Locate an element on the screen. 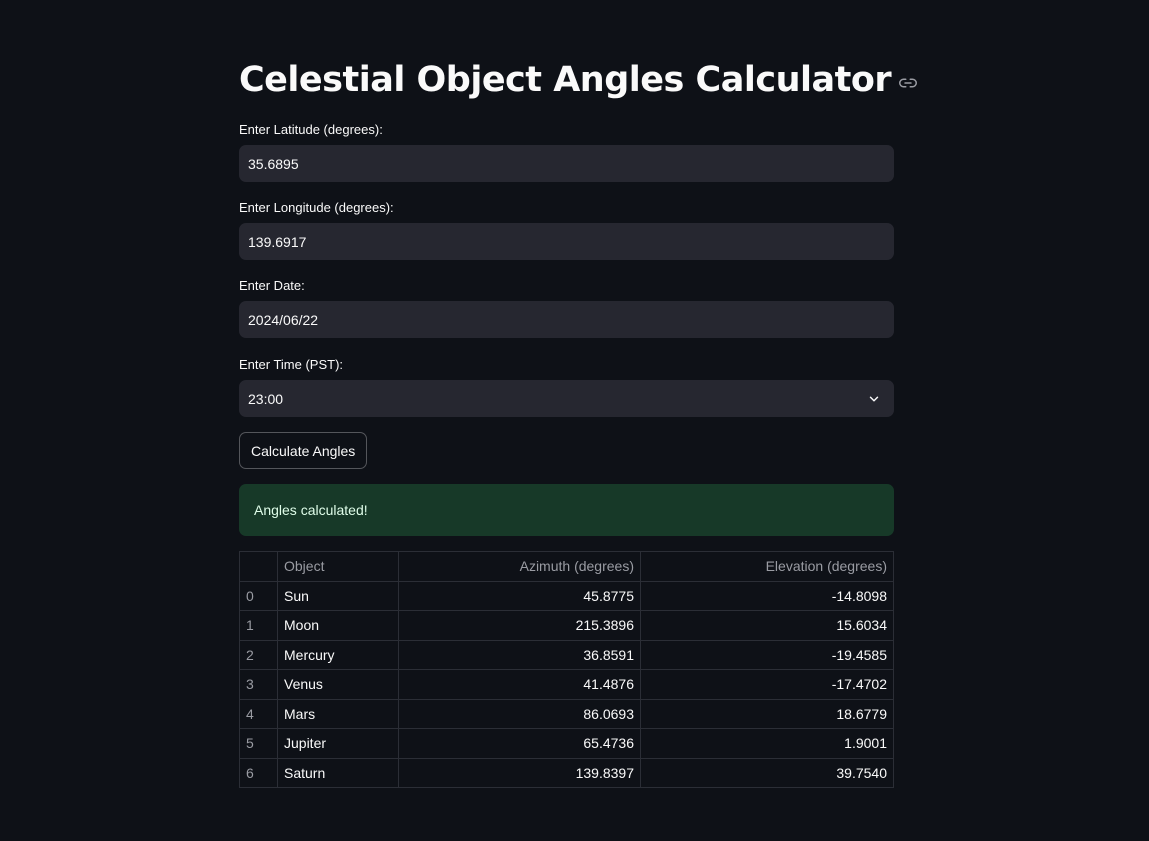 This screenshot has height=841, width=1149. date-input: 2024/06/22 is located at coordinates (566, 319).